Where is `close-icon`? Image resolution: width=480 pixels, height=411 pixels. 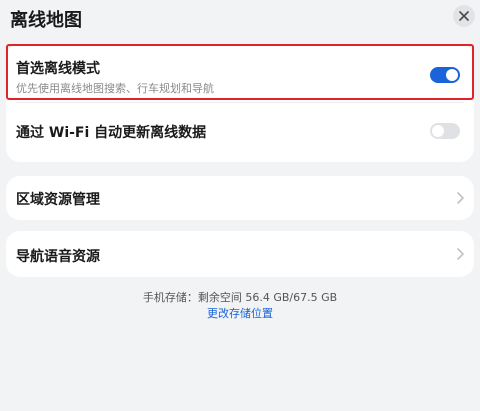 close-icon is located at coordinates (464, 16).